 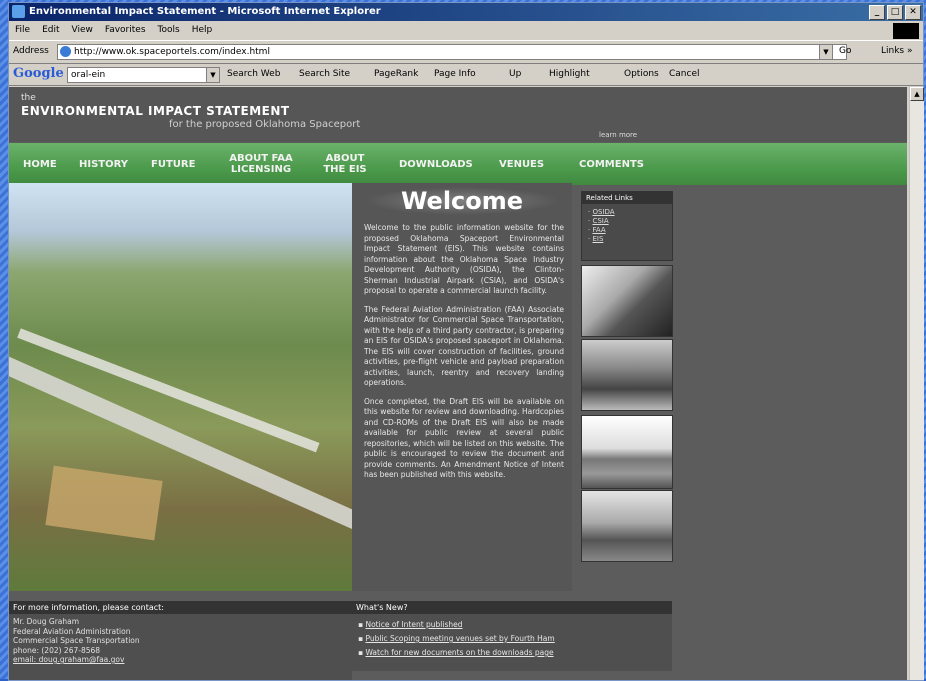 What do you see at coordinates (627, 212) in the screenshot?
I see `related-link: · OSIDA` at bounding box center [627, 212].